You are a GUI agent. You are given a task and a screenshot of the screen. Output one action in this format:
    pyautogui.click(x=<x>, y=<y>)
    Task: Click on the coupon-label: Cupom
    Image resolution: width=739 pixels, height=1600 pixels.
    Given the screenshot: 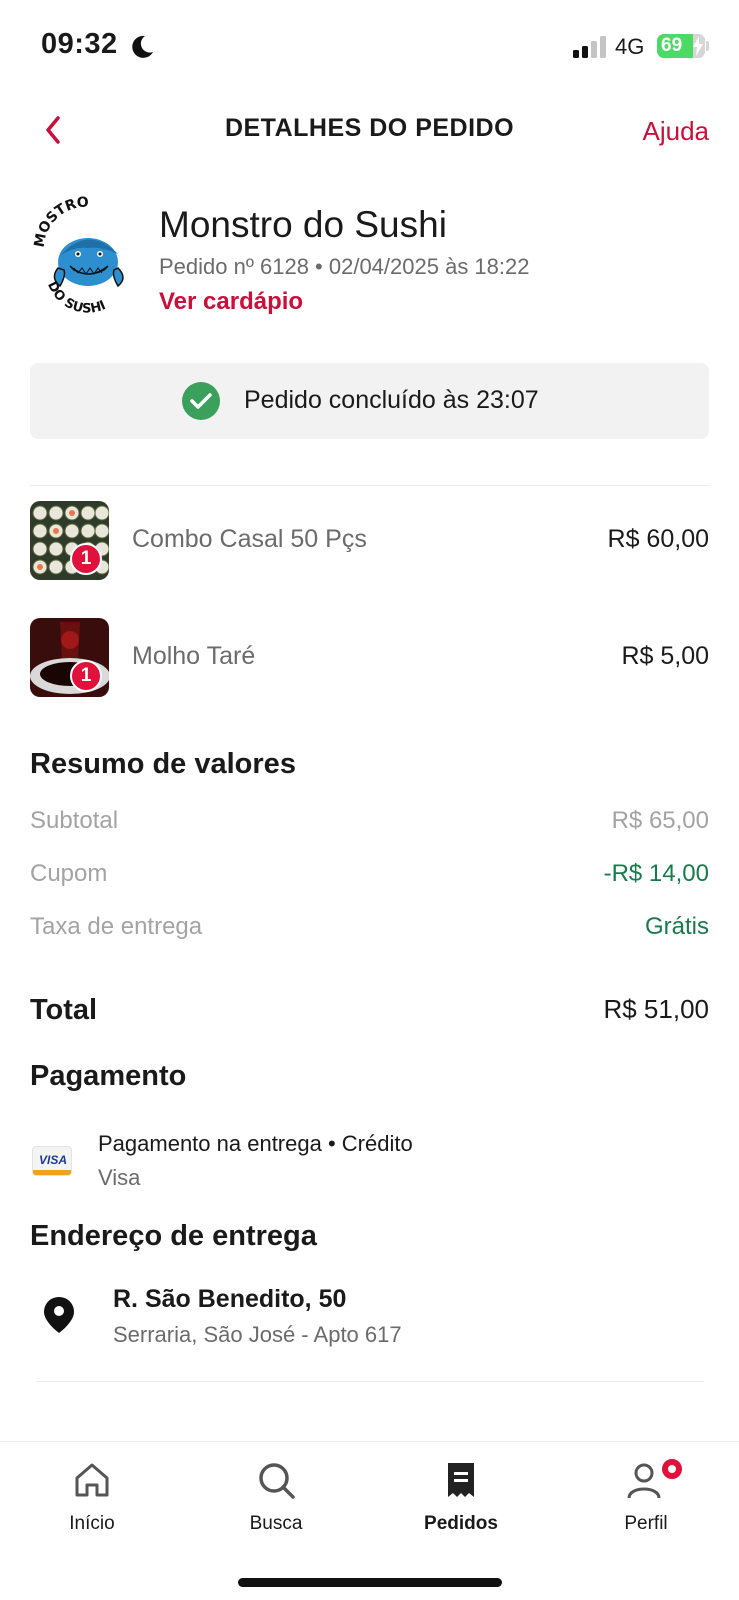 What is the action you would take?
    pyautogui.click(x=69, y=873)
    